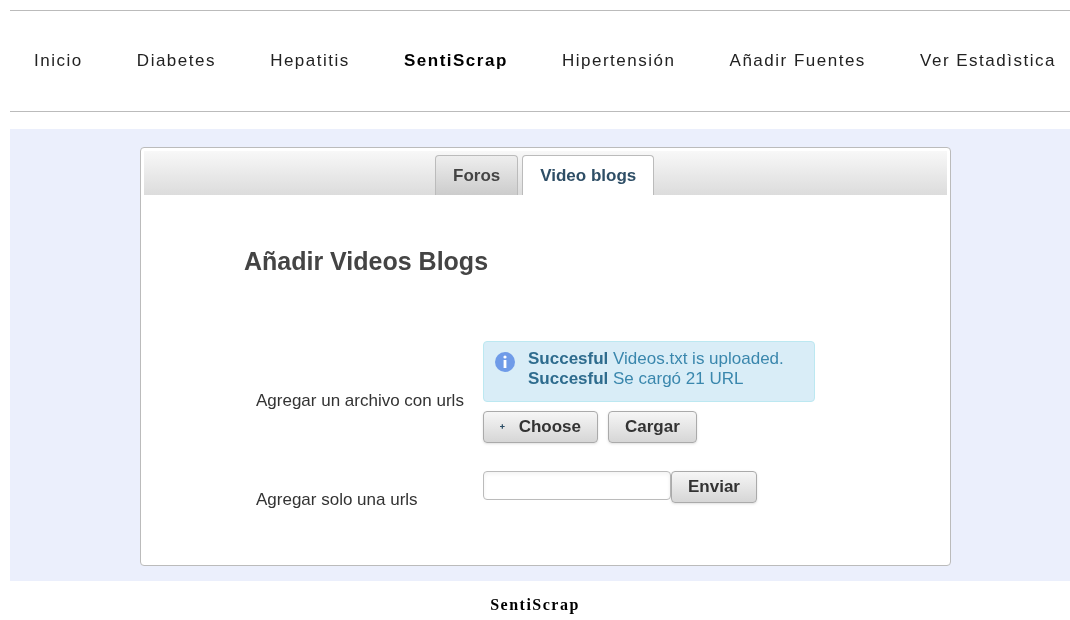 Image resolution: width=1070 pixels, height=620 pixels. I want to click on form-label: Agregar solo una urls, so click(337, 499).